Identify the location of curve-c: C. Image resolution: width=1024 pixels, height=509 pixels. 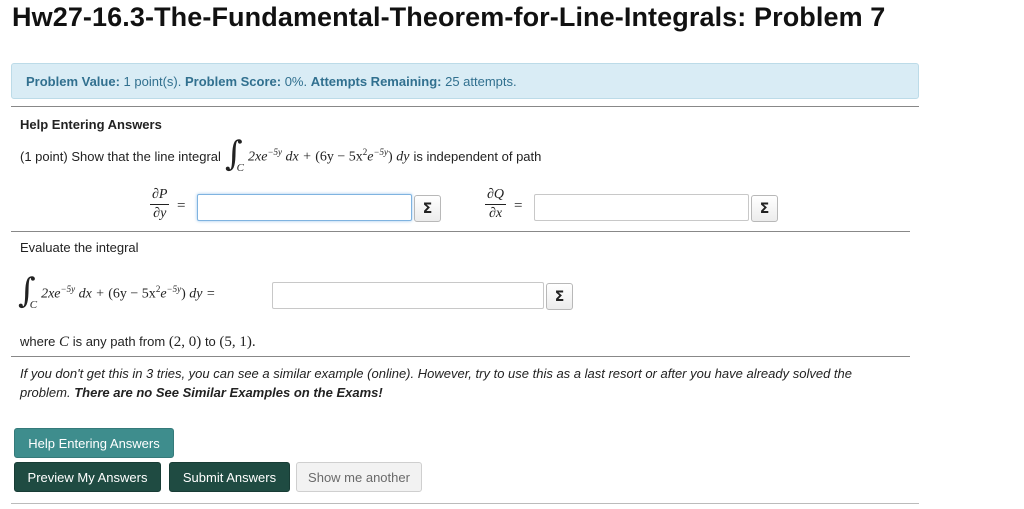
(64, 342).